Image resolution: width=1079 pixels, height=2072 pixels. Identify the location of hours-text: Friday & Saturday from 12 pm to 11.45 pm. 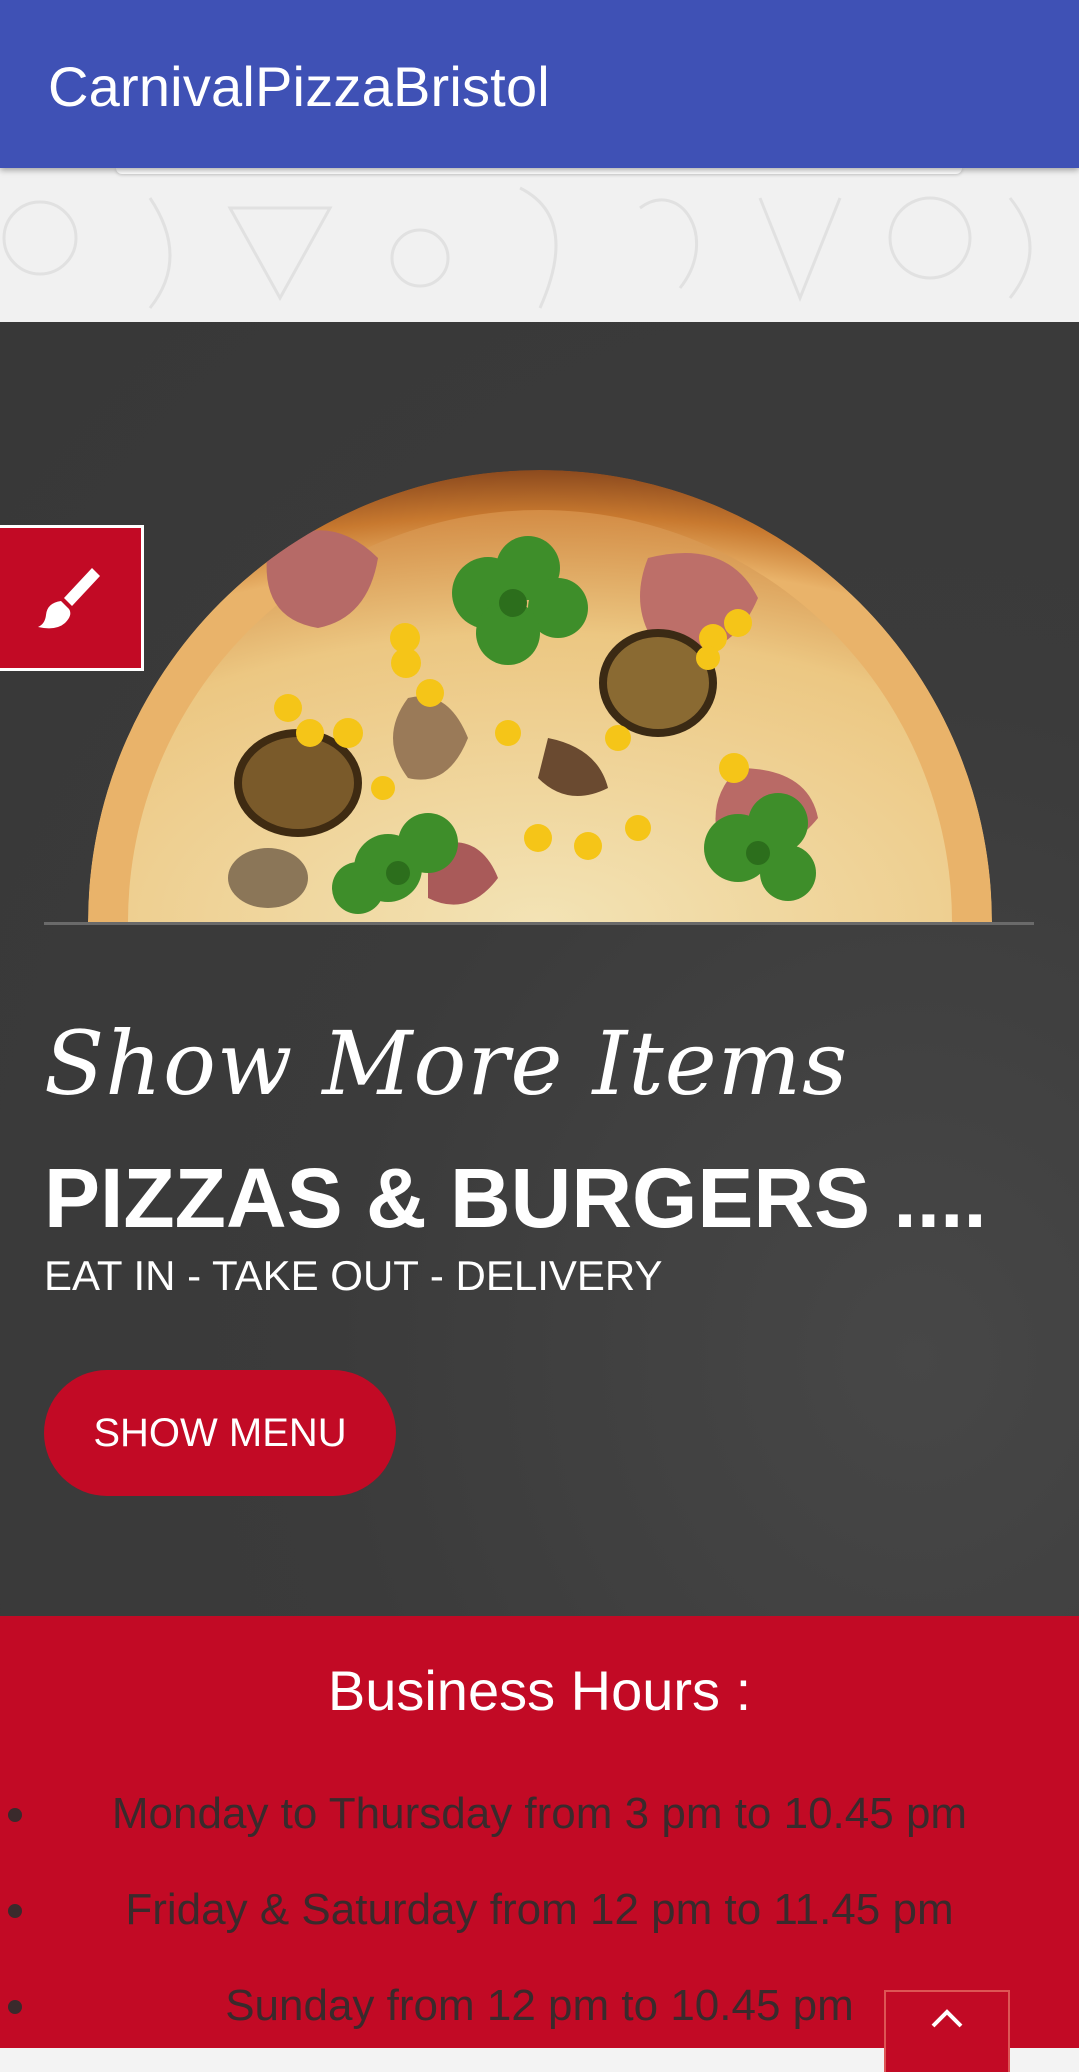
(539, 1909).